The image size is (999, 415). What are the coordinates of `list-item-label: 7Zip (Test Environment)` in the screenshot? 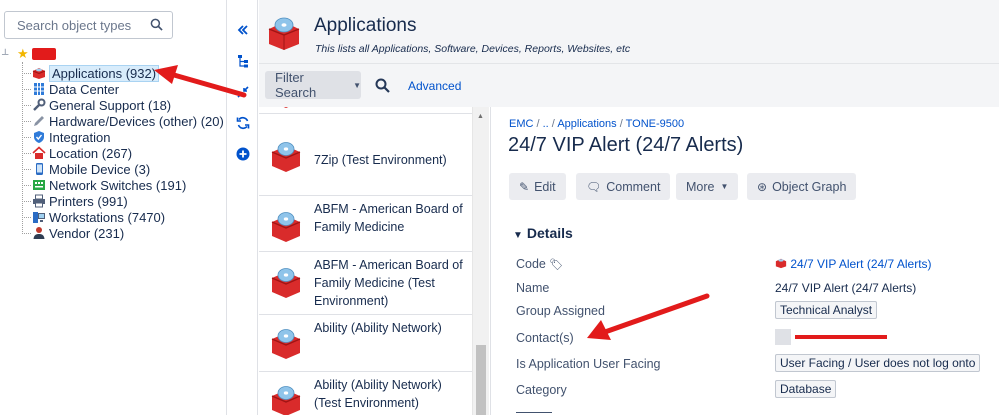 It's located at (380, 160).